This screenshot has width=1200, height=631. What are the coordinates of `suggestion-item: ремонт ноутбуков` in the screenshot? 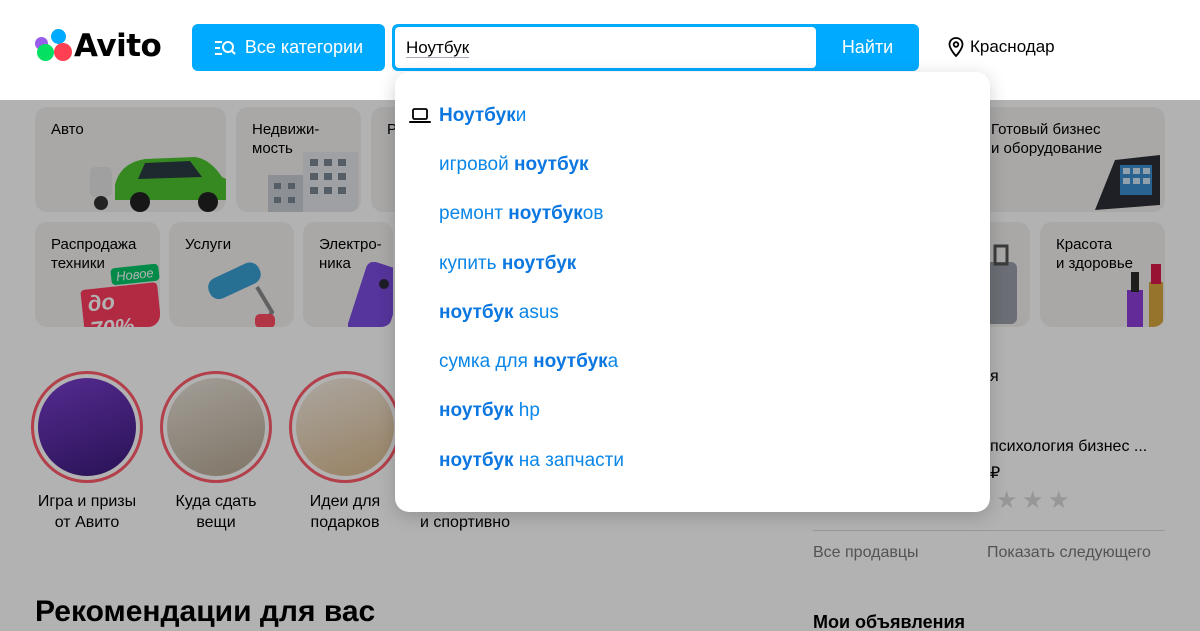 It's located at (521, 214).